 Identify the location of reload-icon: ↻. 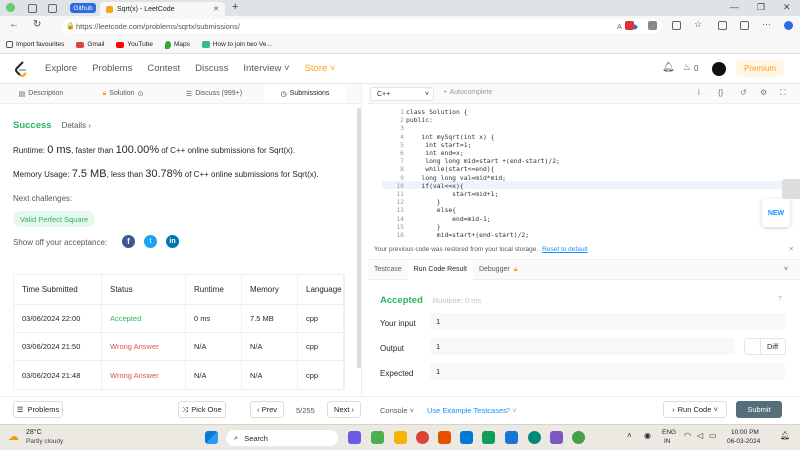
(37, 24).